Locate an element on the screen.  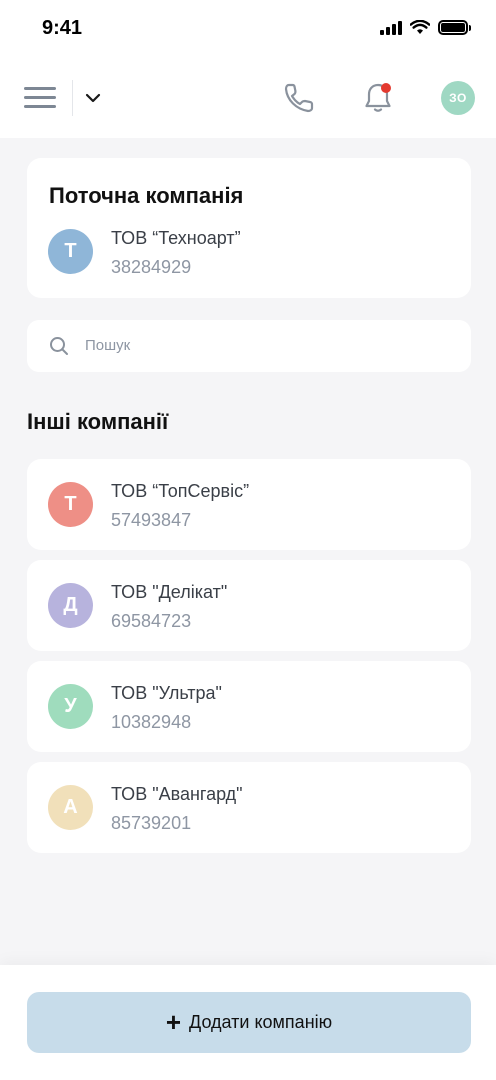
notifications-button is located at coordinates (378, 98).